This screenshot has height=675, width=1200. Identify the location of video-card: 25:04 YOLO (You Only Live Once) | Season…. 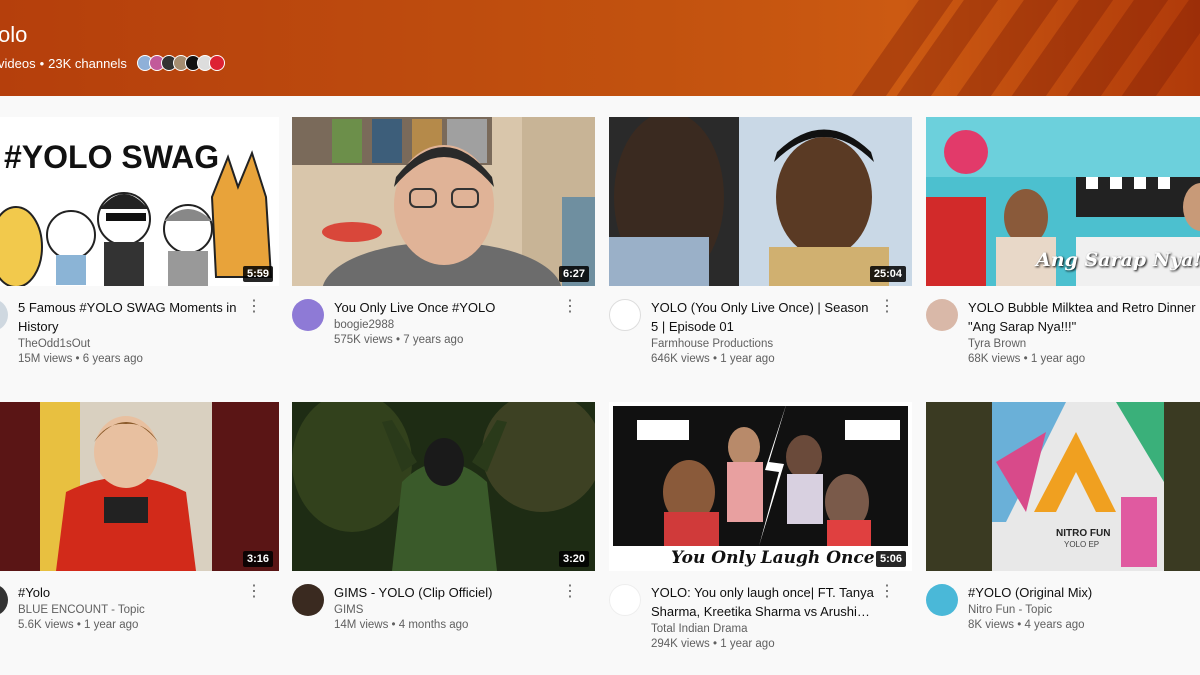
(760, 247).